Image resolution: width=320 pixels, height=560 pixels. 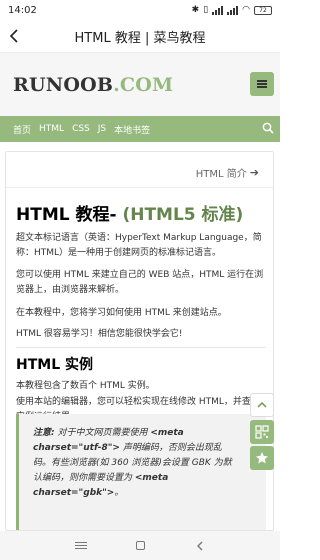 What do you see at coordinates (69, 215) in the screenshot?
I see `article-heading-main: HTML 教程-` at bounding box center [69, 215].